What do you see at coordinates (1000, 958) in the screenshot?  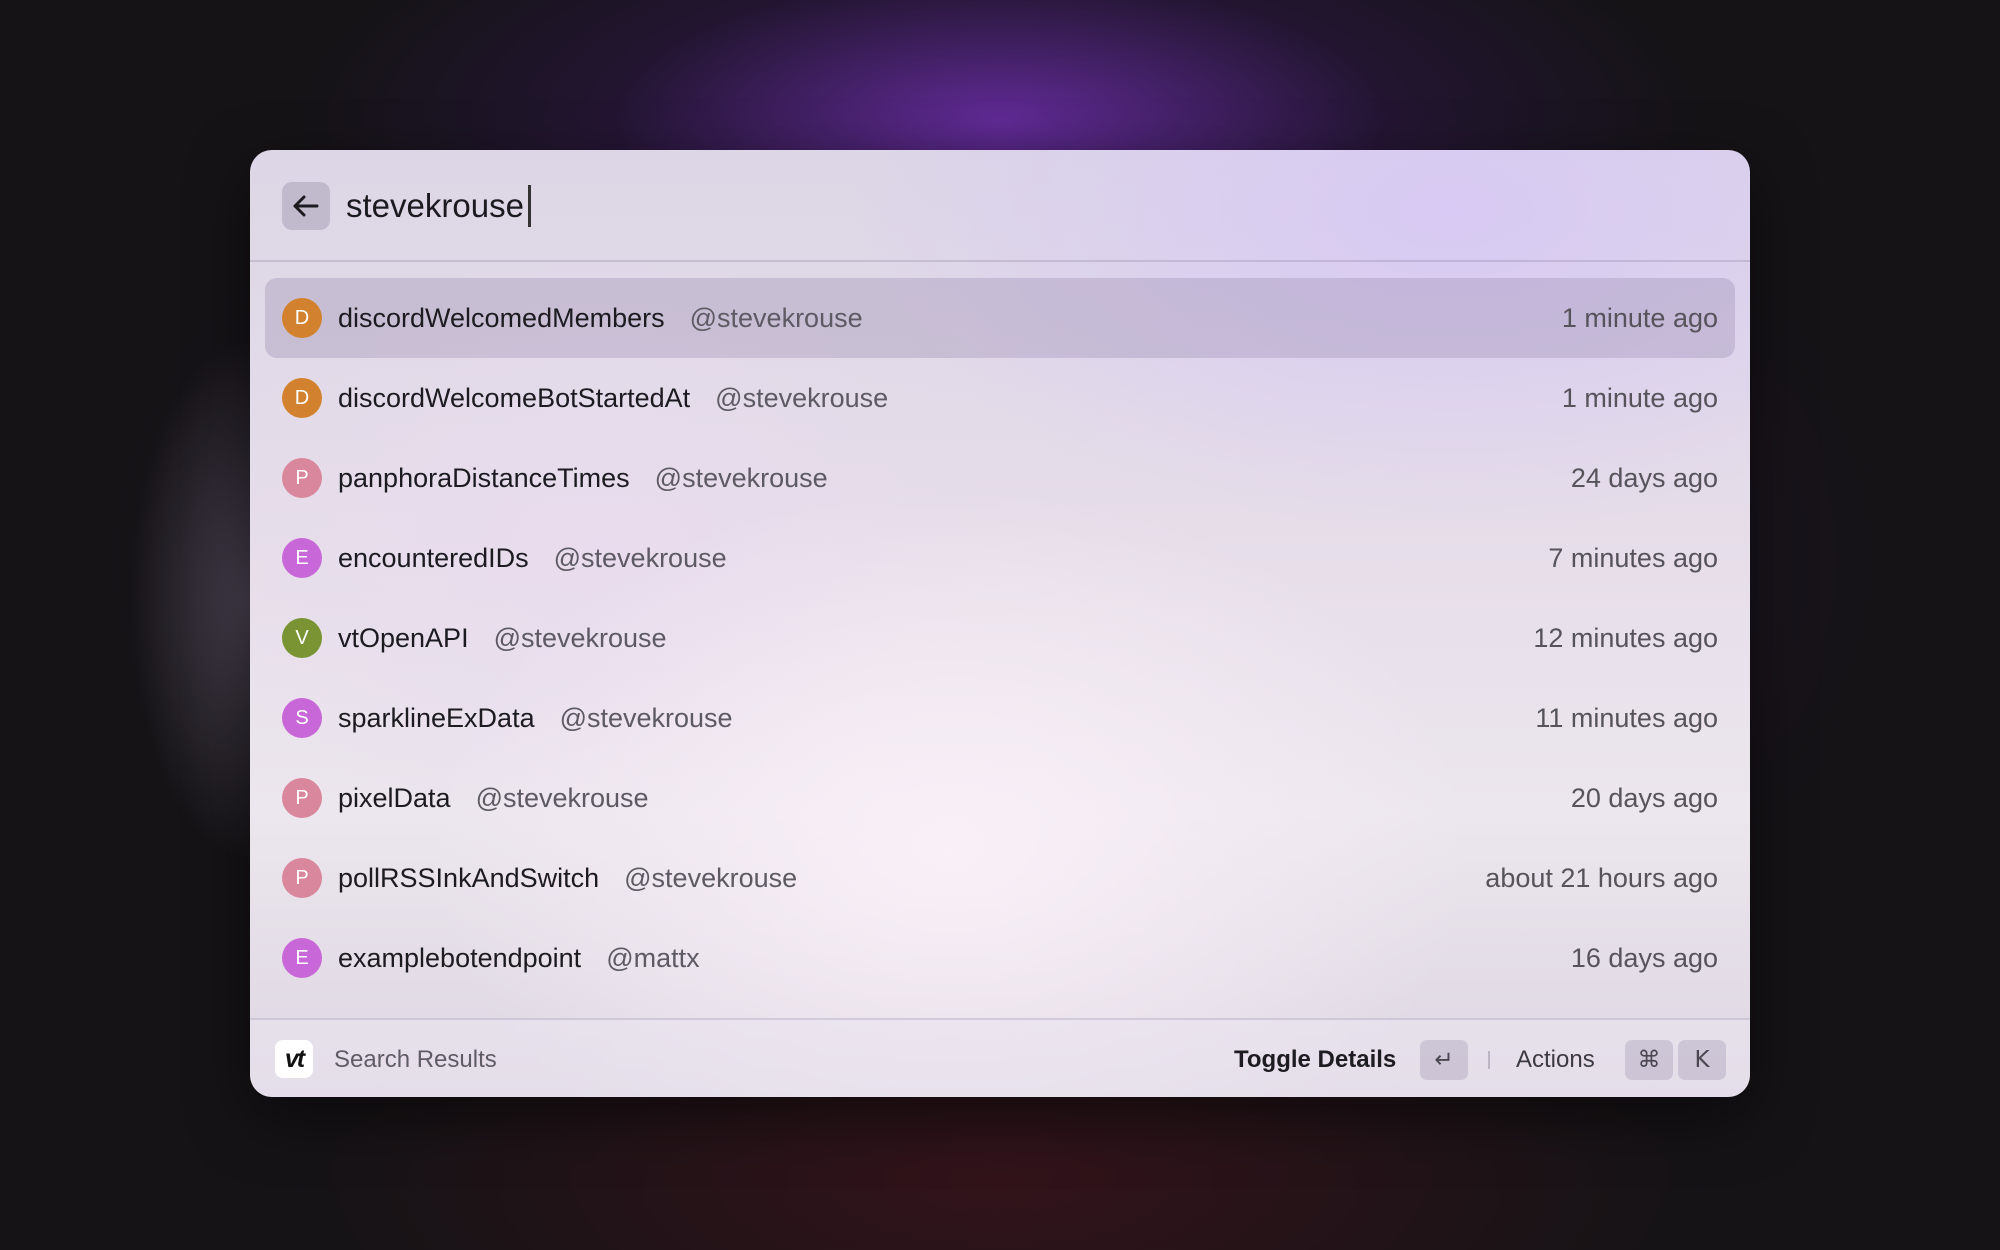 I see `result-row: Eexamplebotendpoint @mattx 16 days ago` at bounding box center [1000, 958].